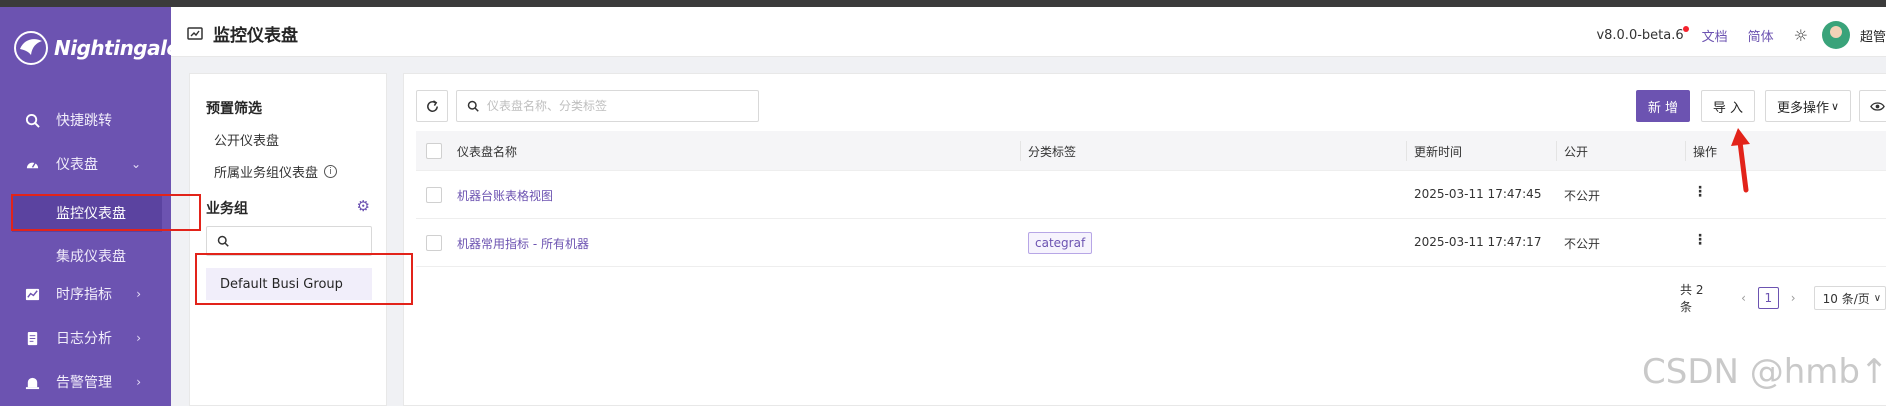 The width and height of the screenshot is (1886, 406). Describe the element at coordinates (943, 3) in the screenshot. I see `window-top-strip` at that location.